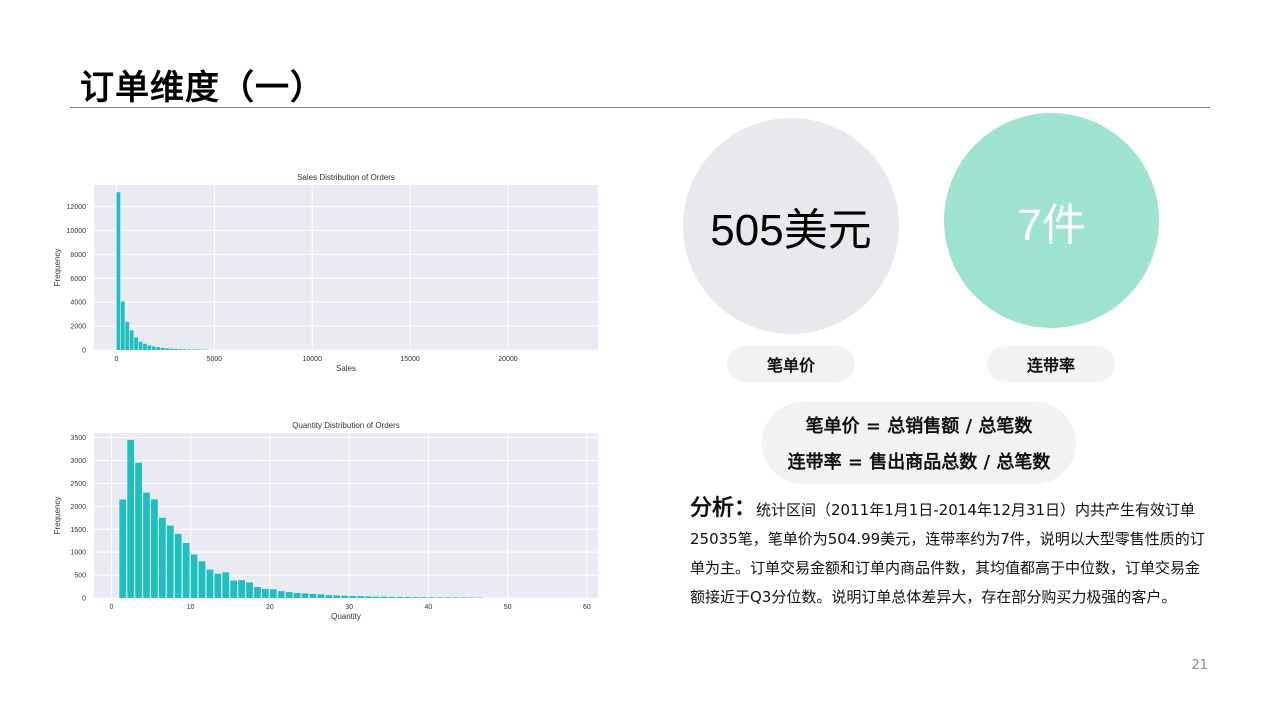  I want to click on sales-y-tick-label: 8000, so click(78, 255).